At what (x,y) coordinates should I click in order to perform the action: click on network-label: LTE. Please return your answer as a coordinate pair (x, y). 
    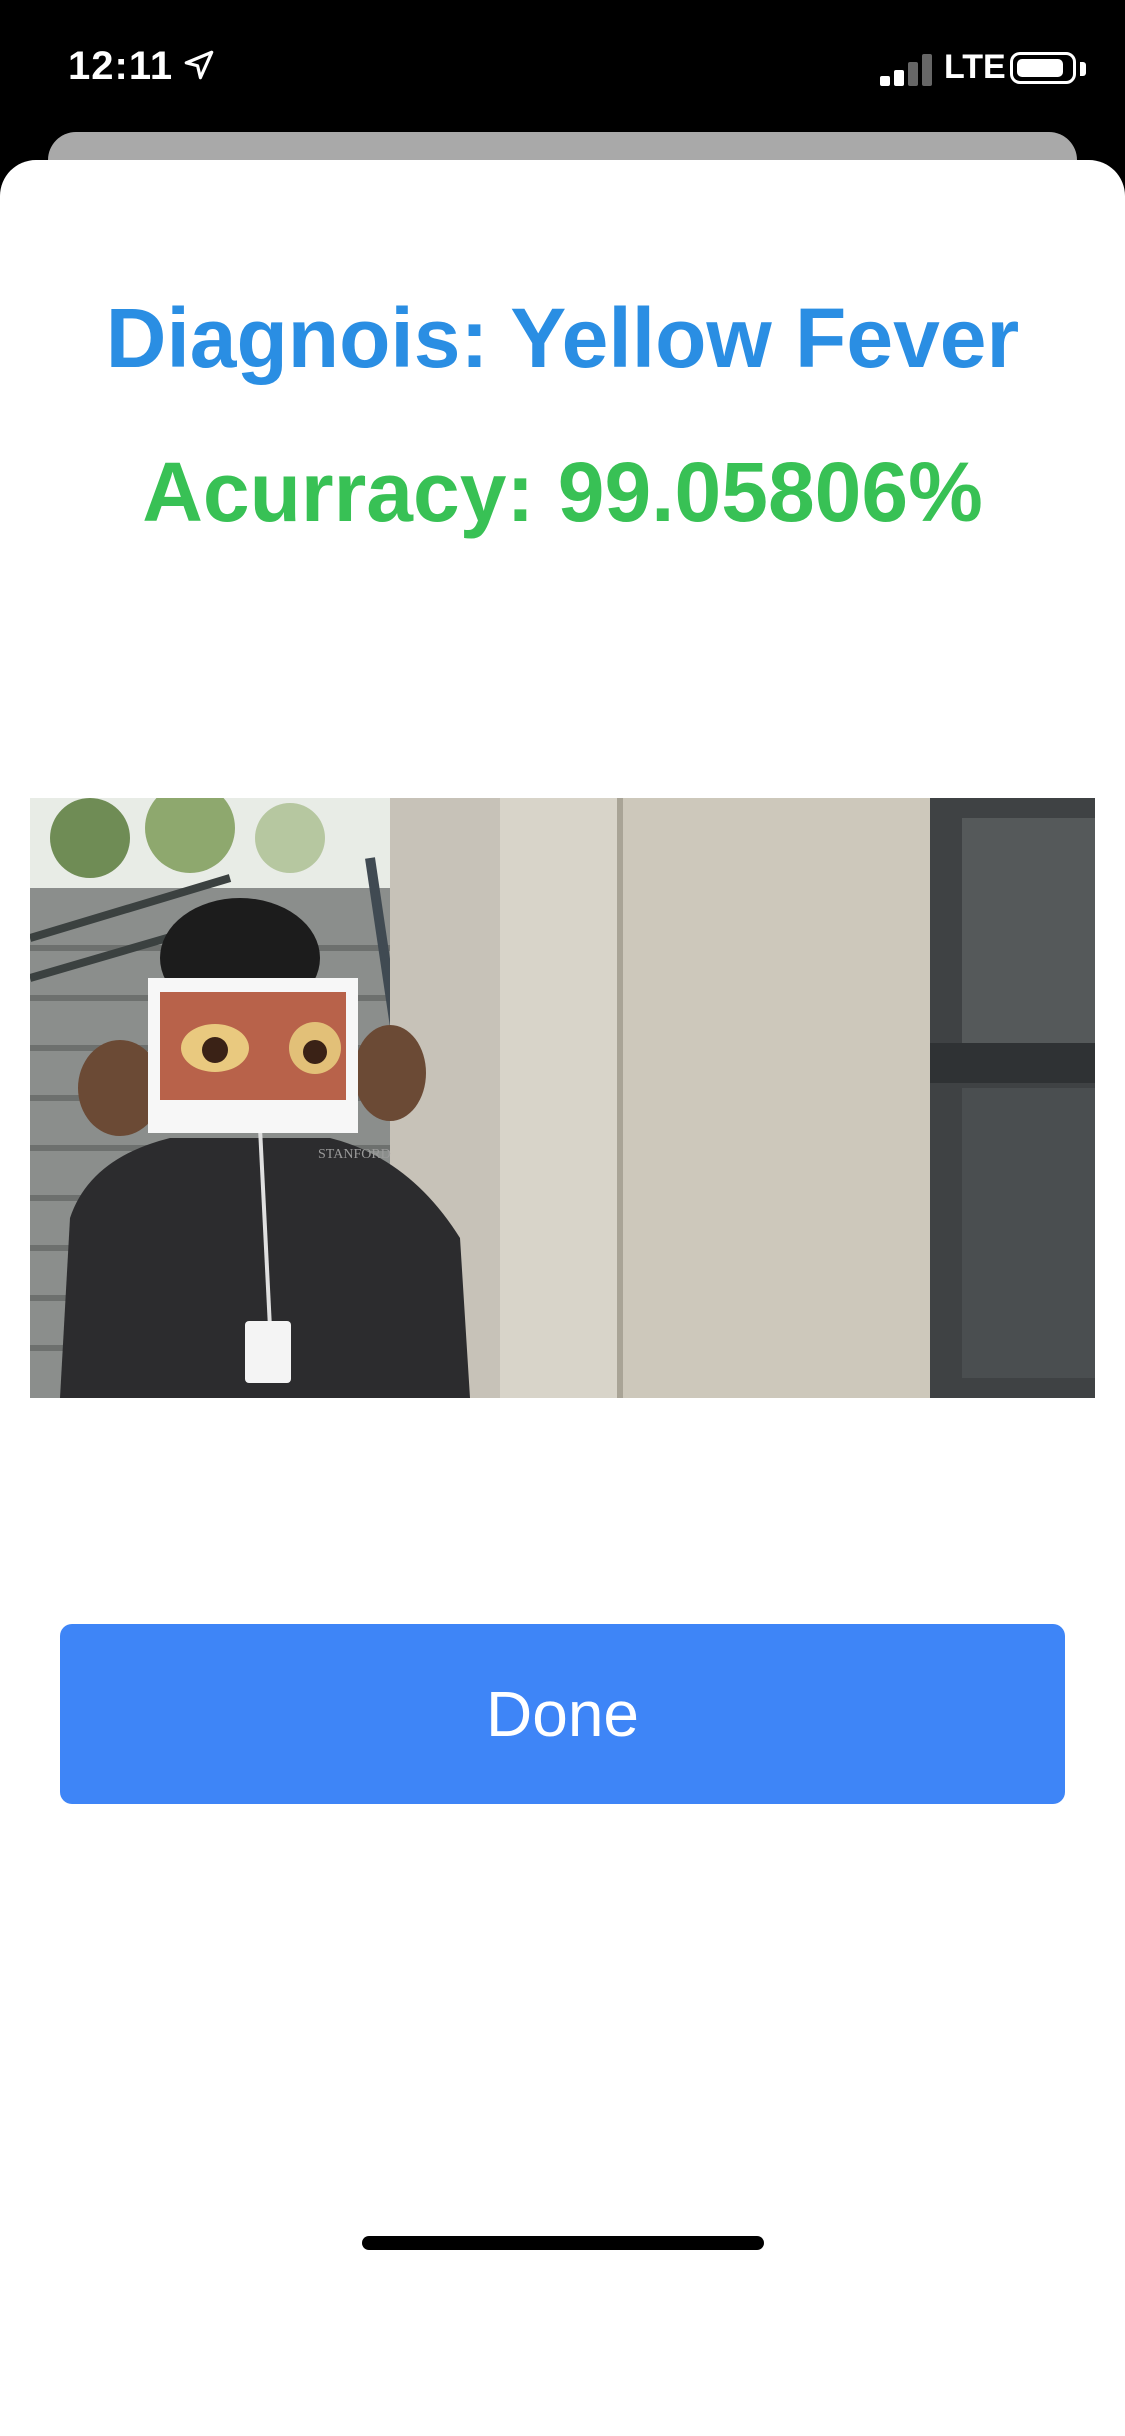
    Looking at the image, I should click on (975, 67).